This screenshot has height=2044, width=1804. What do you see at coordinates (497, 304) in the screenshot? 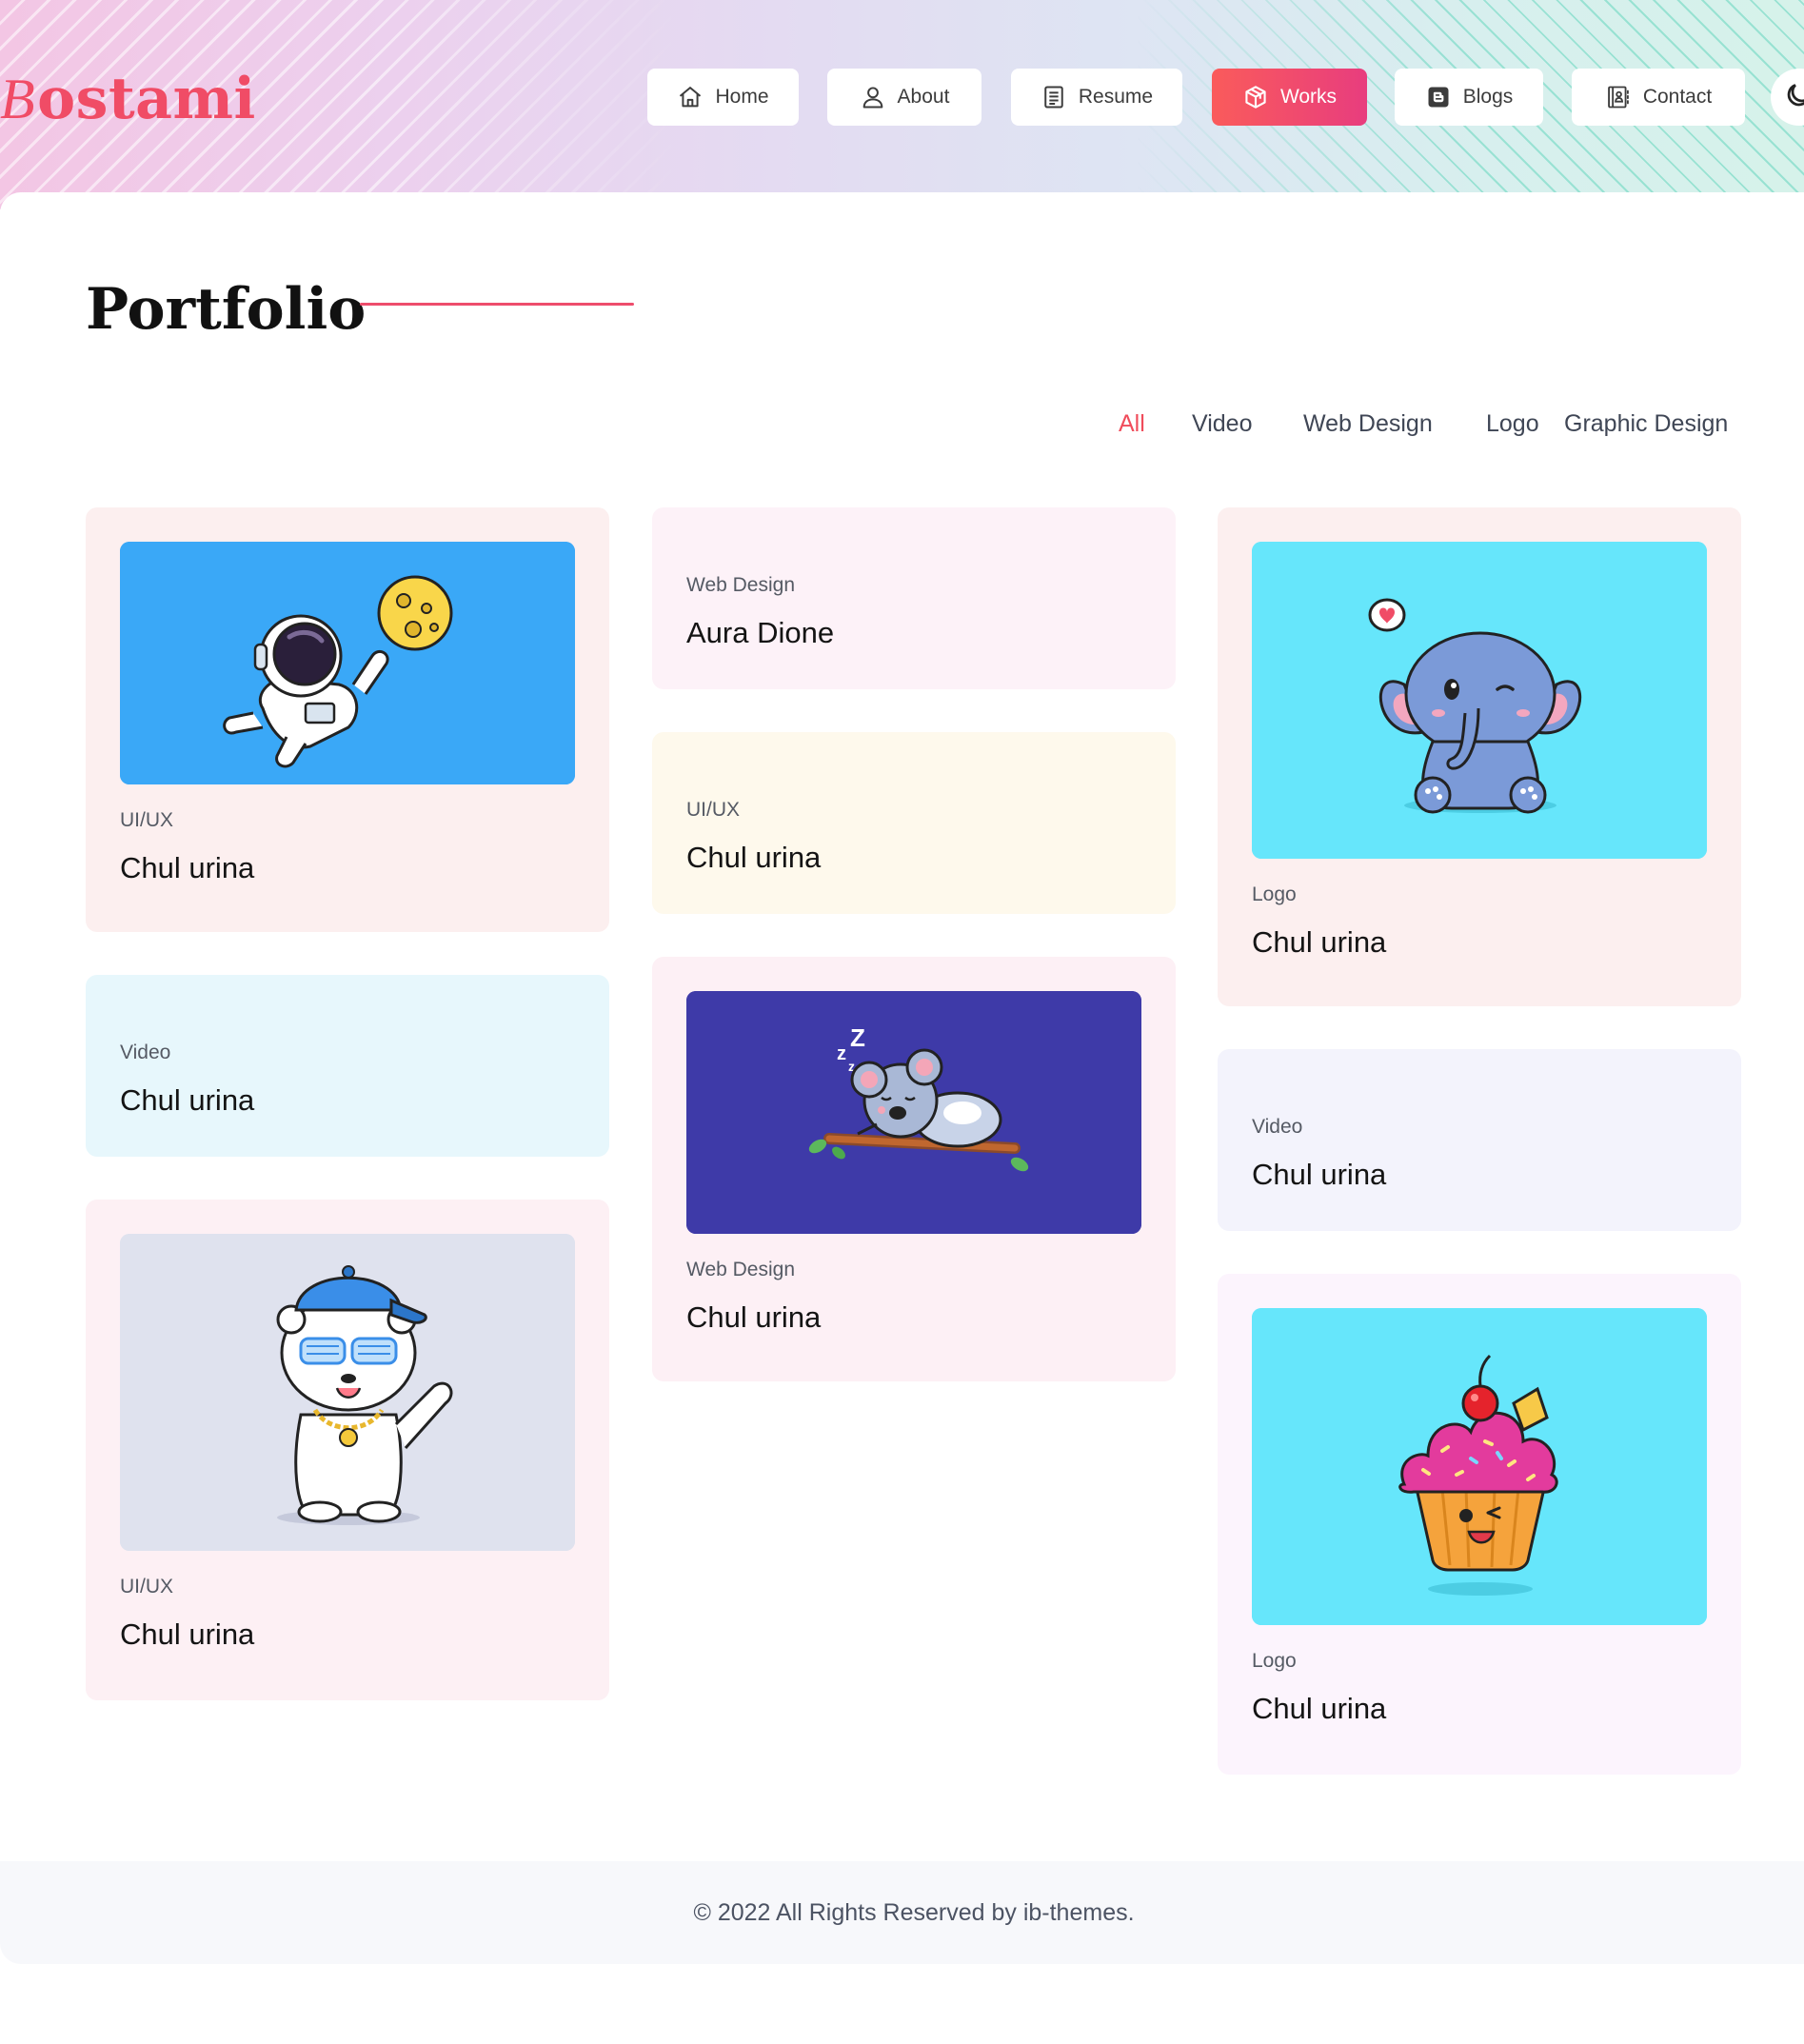
I see `title-underline` at bounding box center [497, 304].